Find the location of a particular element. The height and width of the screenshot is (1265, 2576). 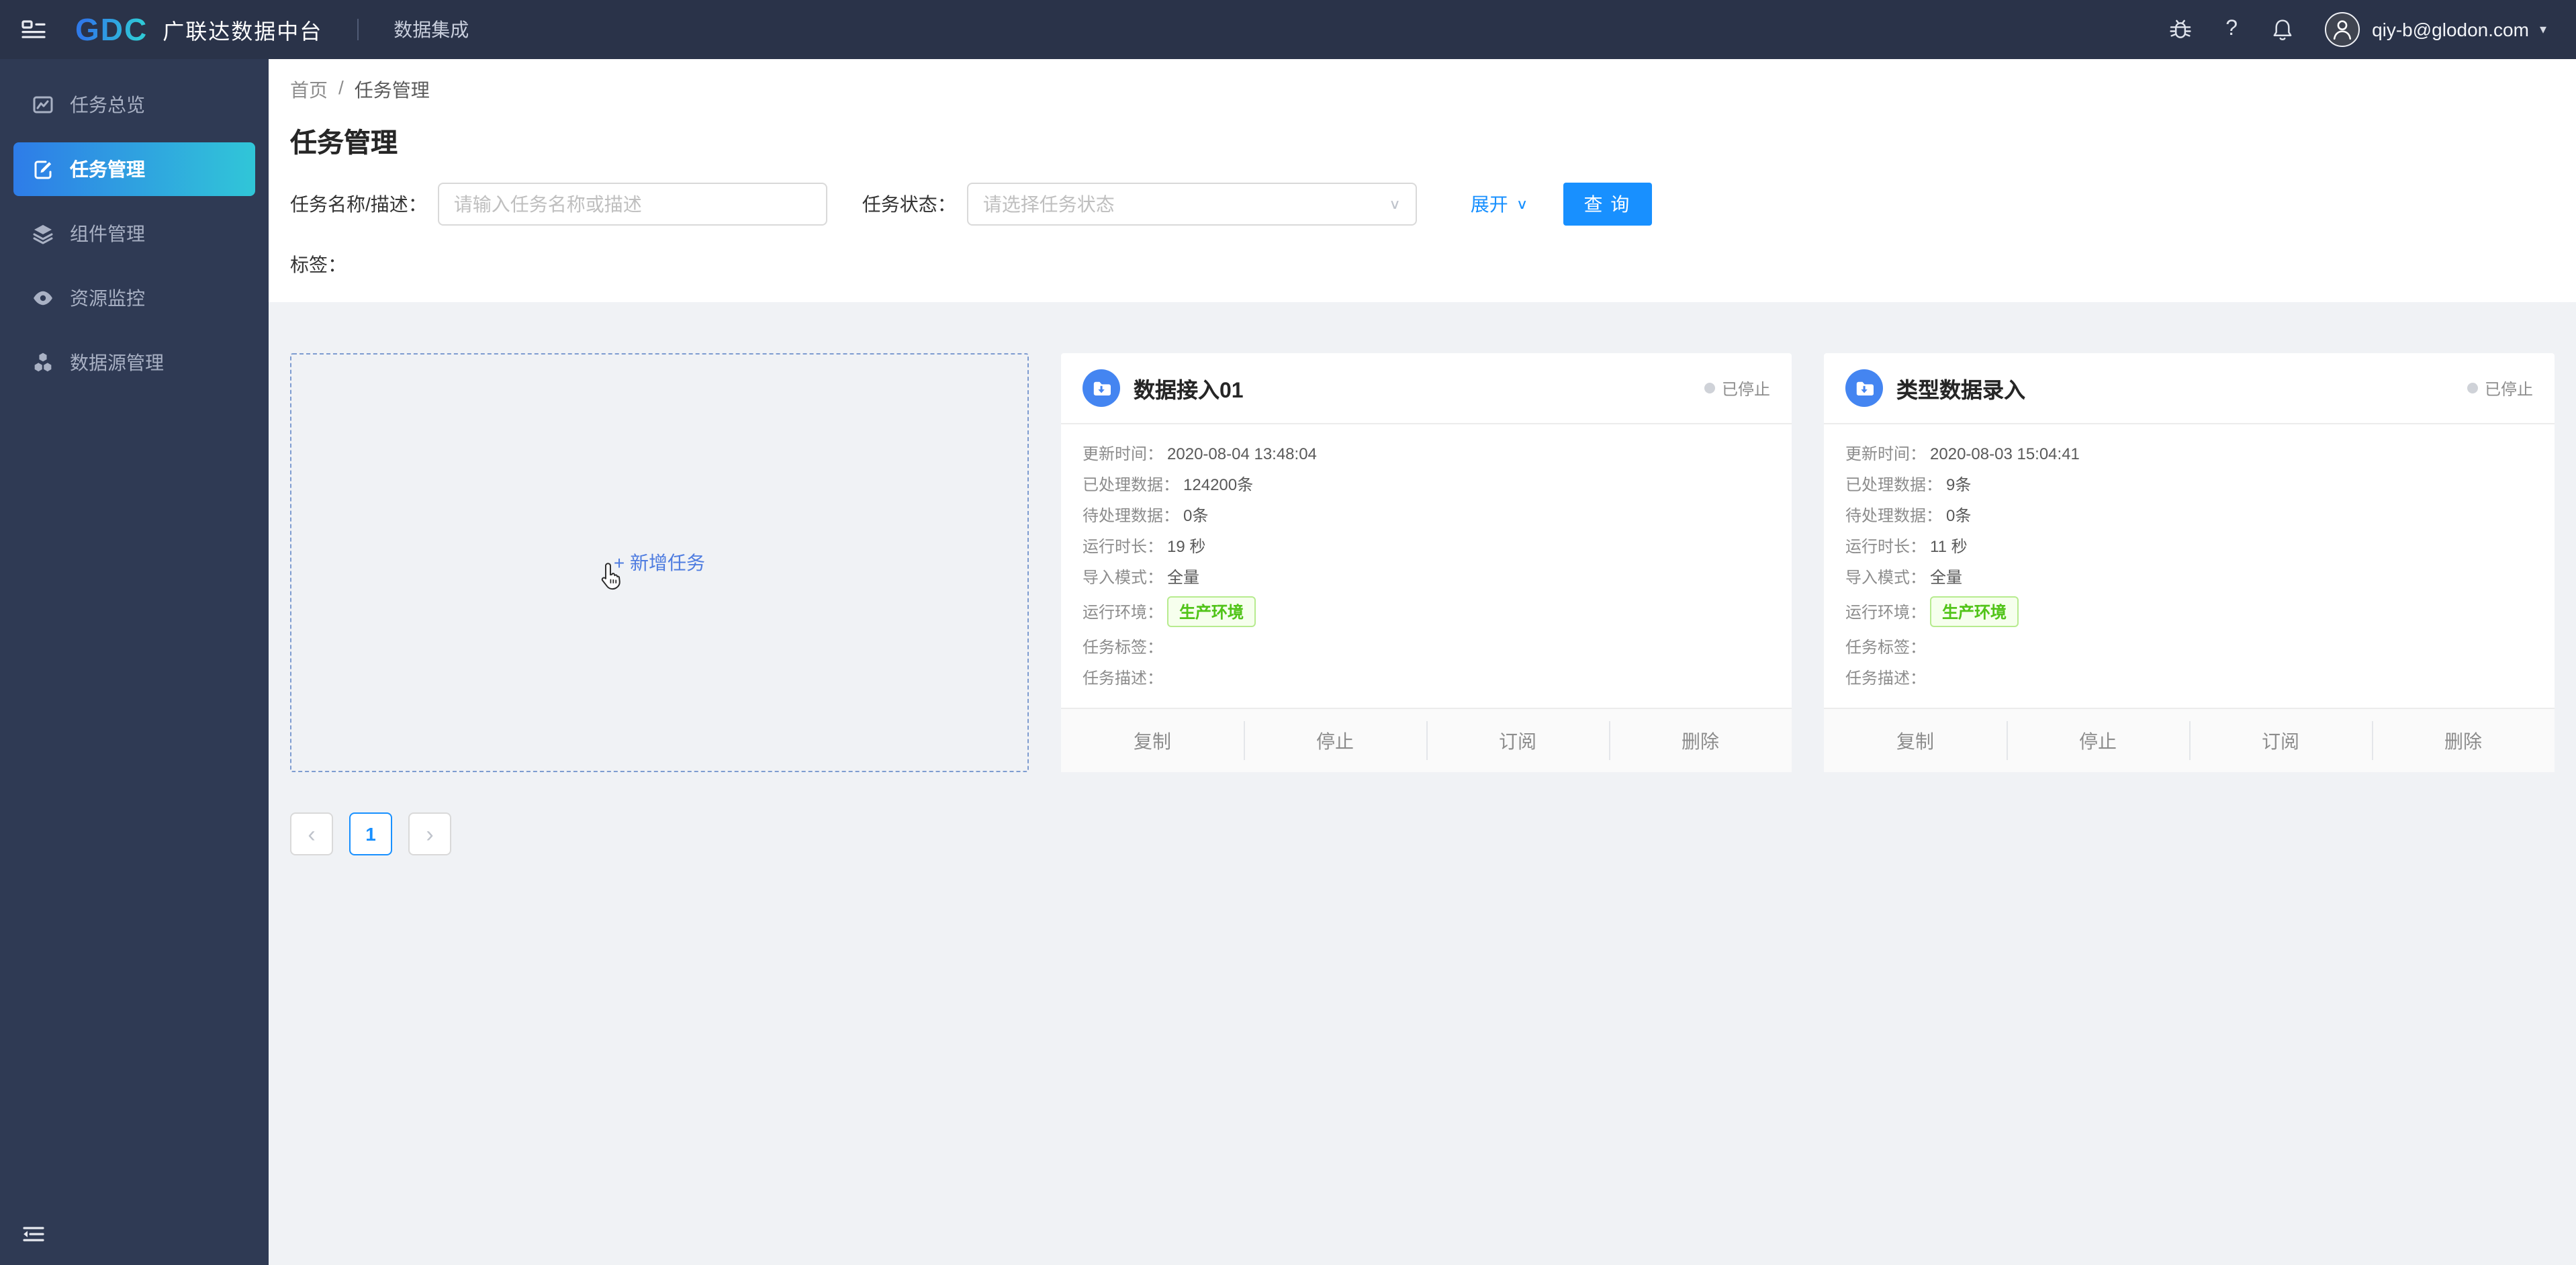

expand-filters-link: 展开 ∨ is located at coordinates (1499, 205).